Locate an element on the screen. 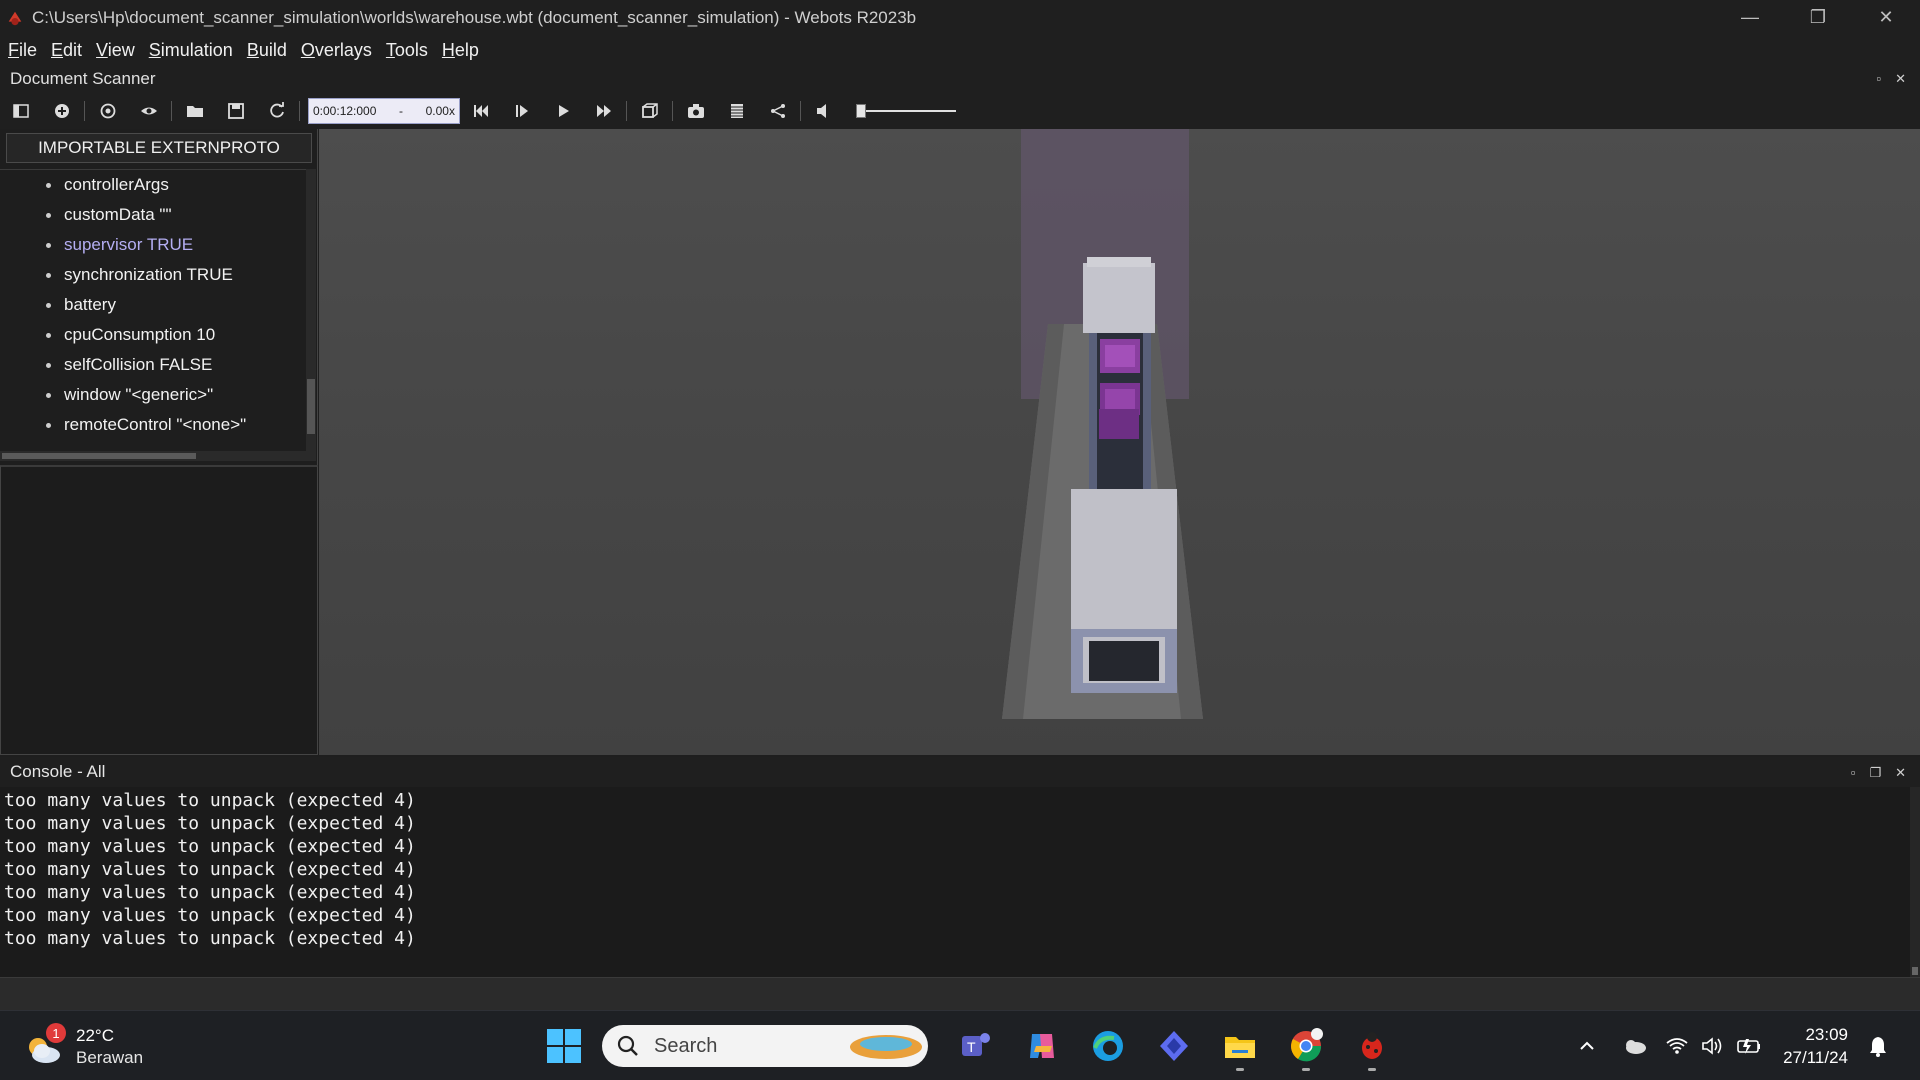 This screenshot has width=1920, height=1080. scene-tree-horizontal-scrollbar is located at coordinates (158, 456).